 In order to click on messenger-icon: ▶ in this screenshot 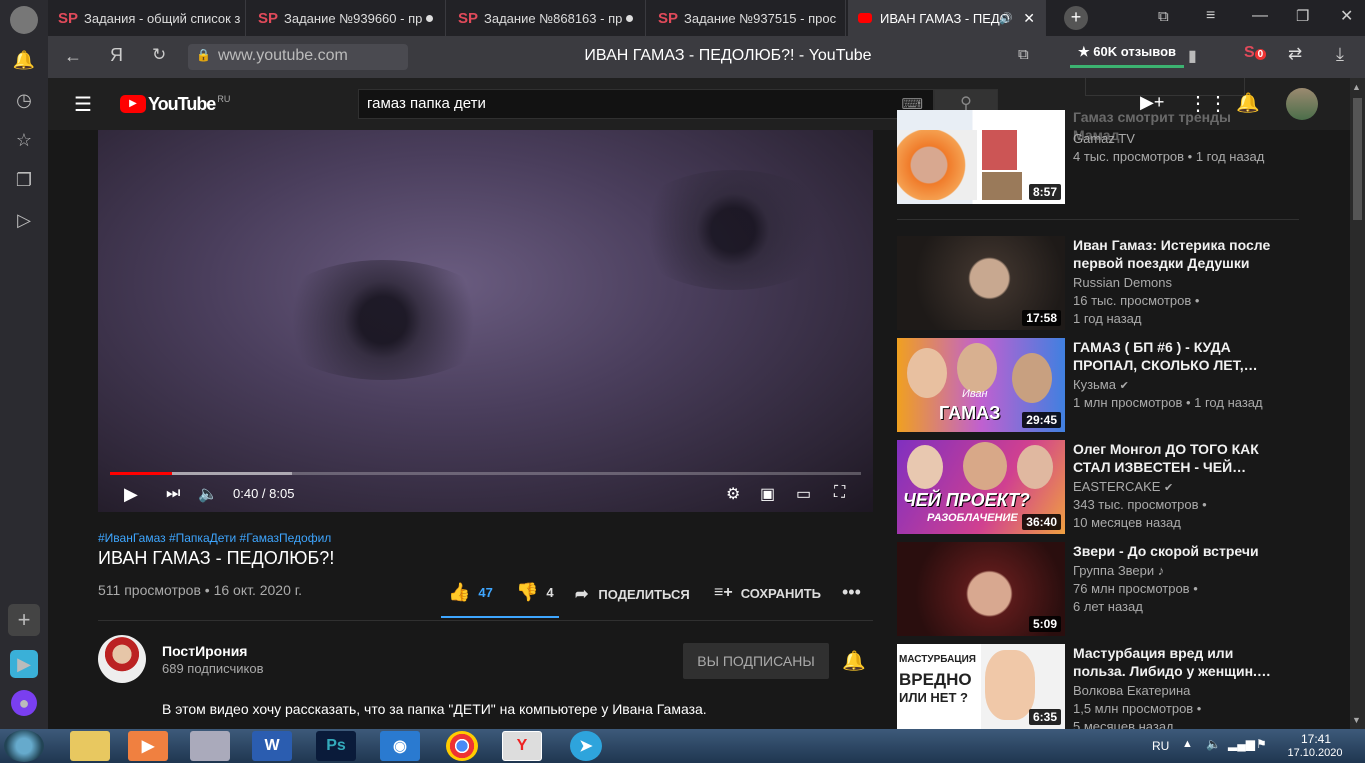, I will do `click(24, 664)`.